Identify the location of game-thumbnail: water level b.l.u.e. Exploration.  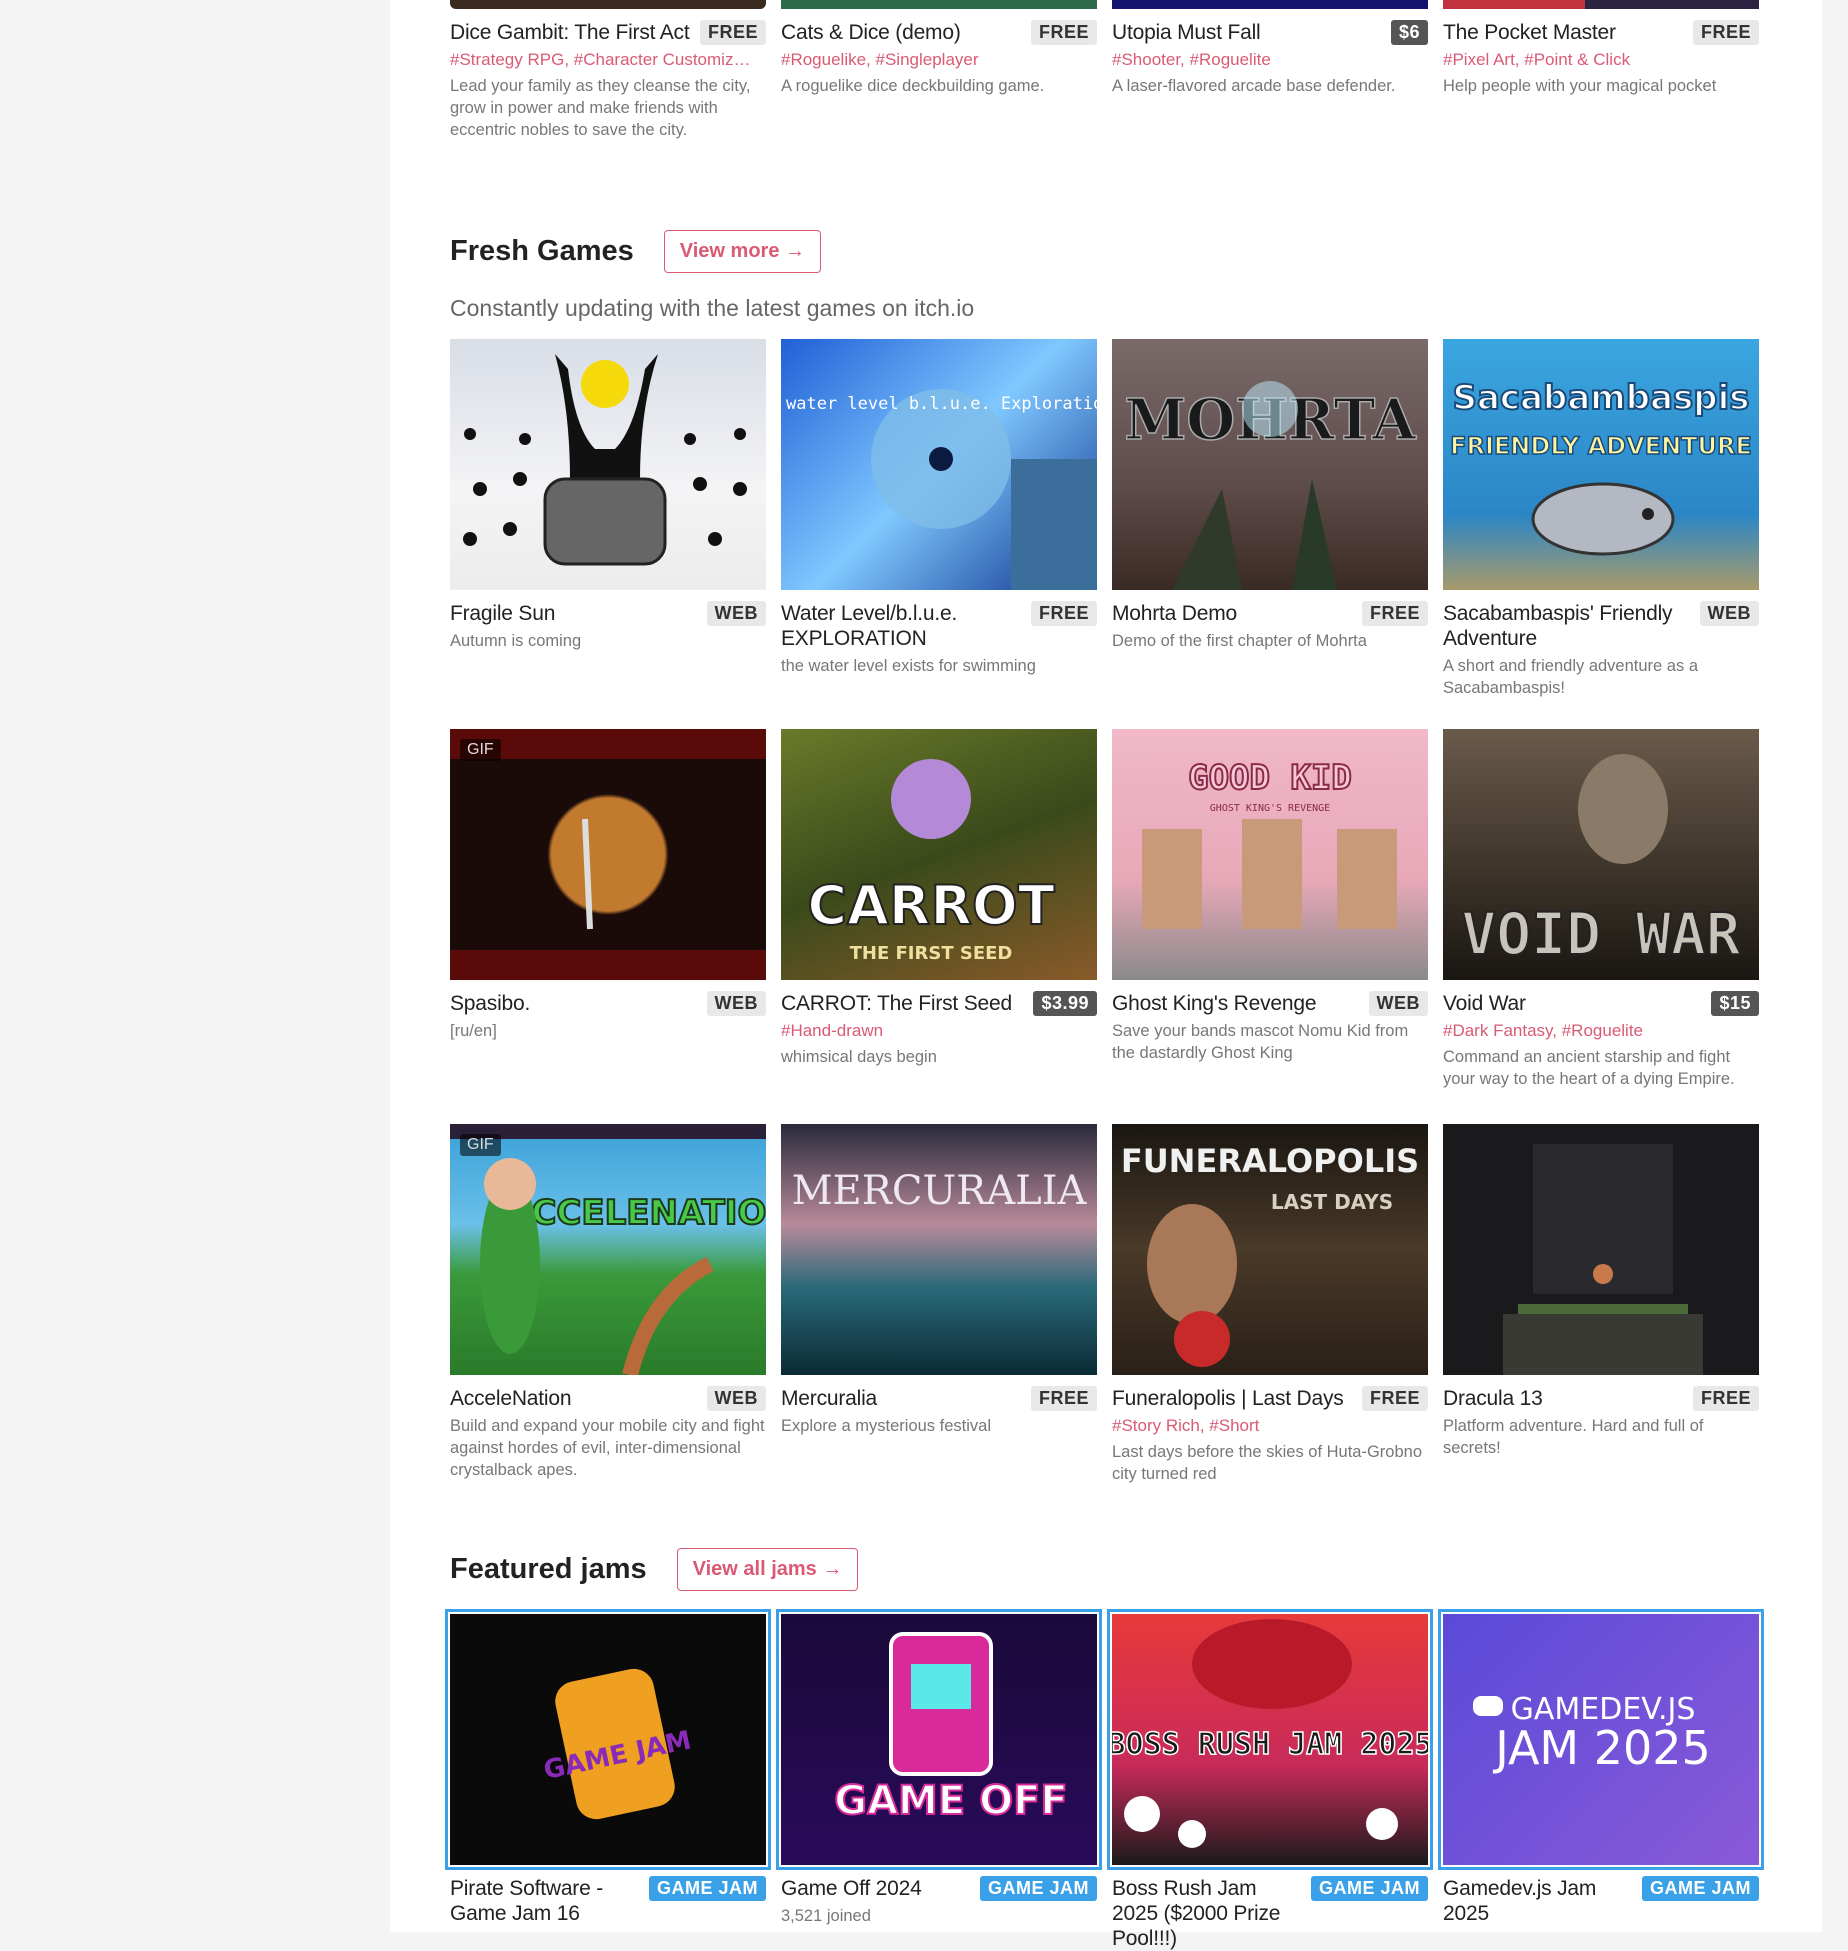
(939, 464).